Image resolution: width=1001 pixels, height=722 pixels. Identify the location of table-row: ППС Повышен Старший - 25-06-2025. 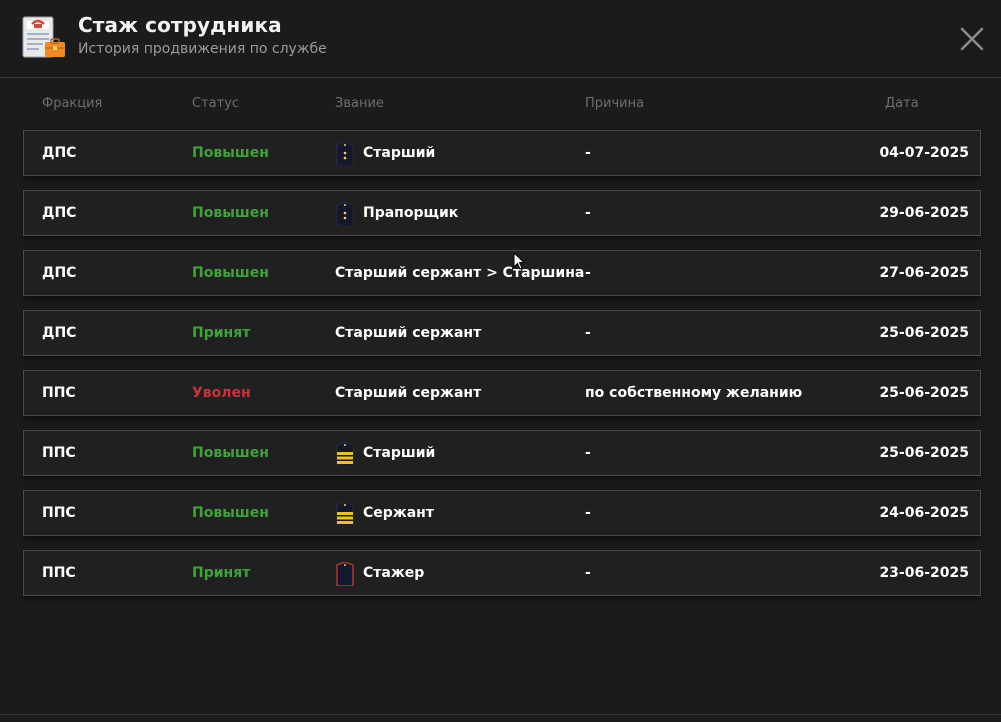
(502, 453).